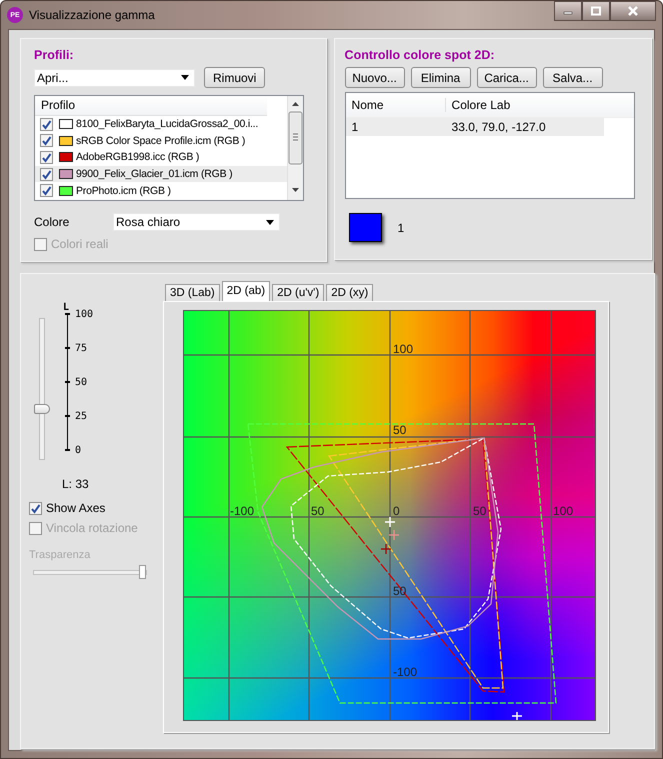  I want to click on remove-button: Rimuovi, so click(235, 77).